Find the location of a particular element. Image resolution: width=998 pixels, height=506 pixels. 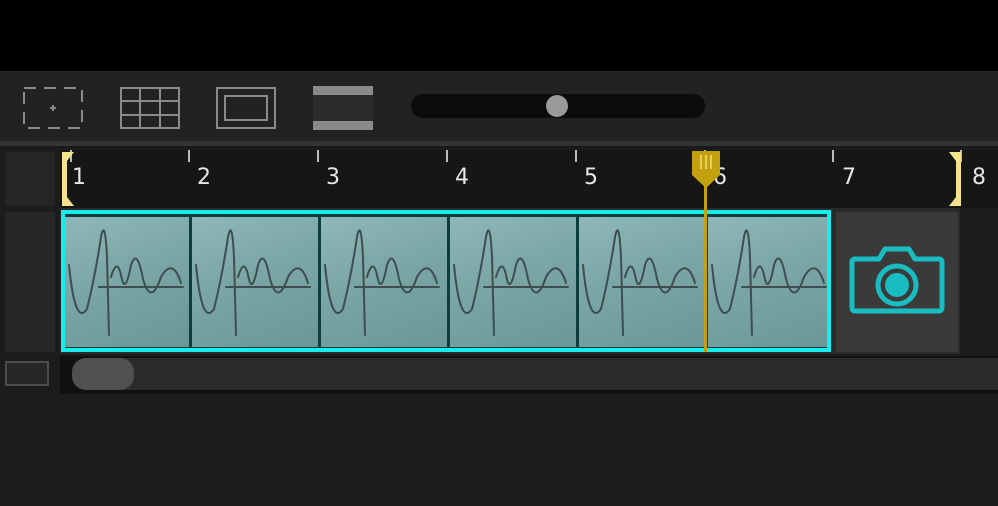

ruler-tick-label: 5 is located at coordinates (591, 177).